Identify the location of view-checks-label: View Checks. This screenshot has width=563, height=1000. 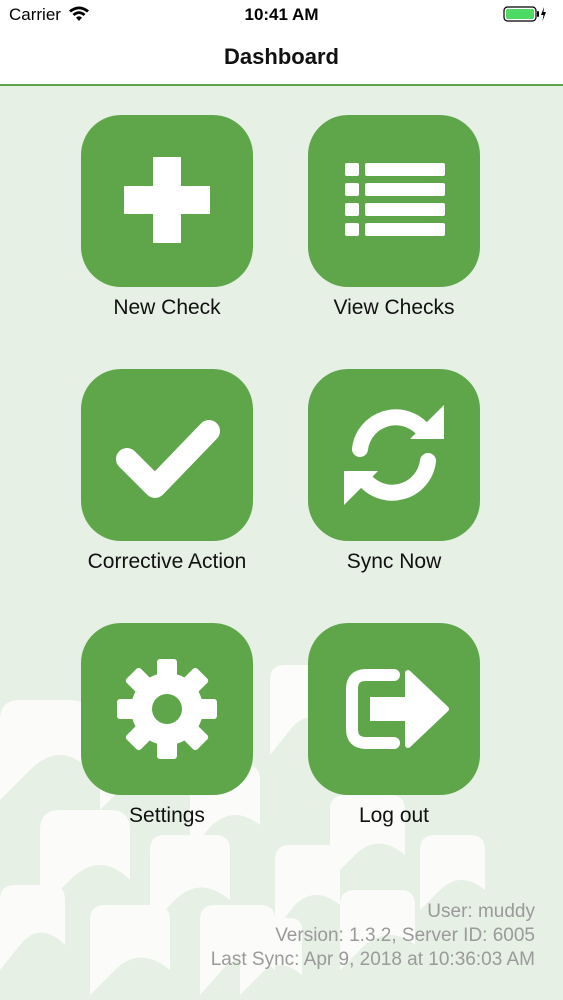
(394, 307).